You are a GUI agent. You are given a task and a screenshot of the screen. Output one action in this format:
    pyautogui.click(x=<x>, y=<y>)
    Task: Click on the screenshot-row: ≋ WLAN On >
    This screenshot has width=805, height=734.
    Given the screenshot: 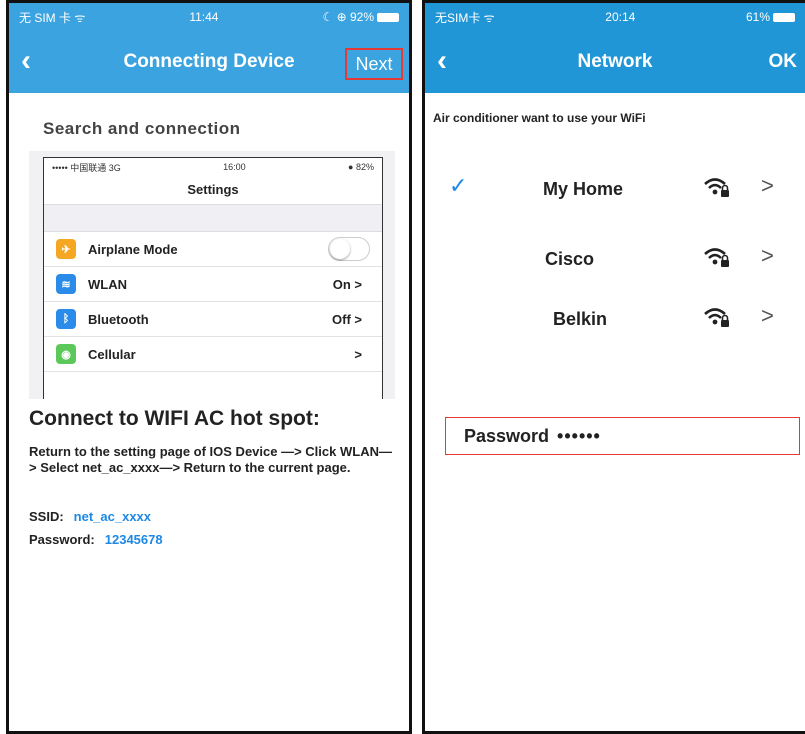 What is the action you would take?
    pyautogui.click(x=213, y=284)
    